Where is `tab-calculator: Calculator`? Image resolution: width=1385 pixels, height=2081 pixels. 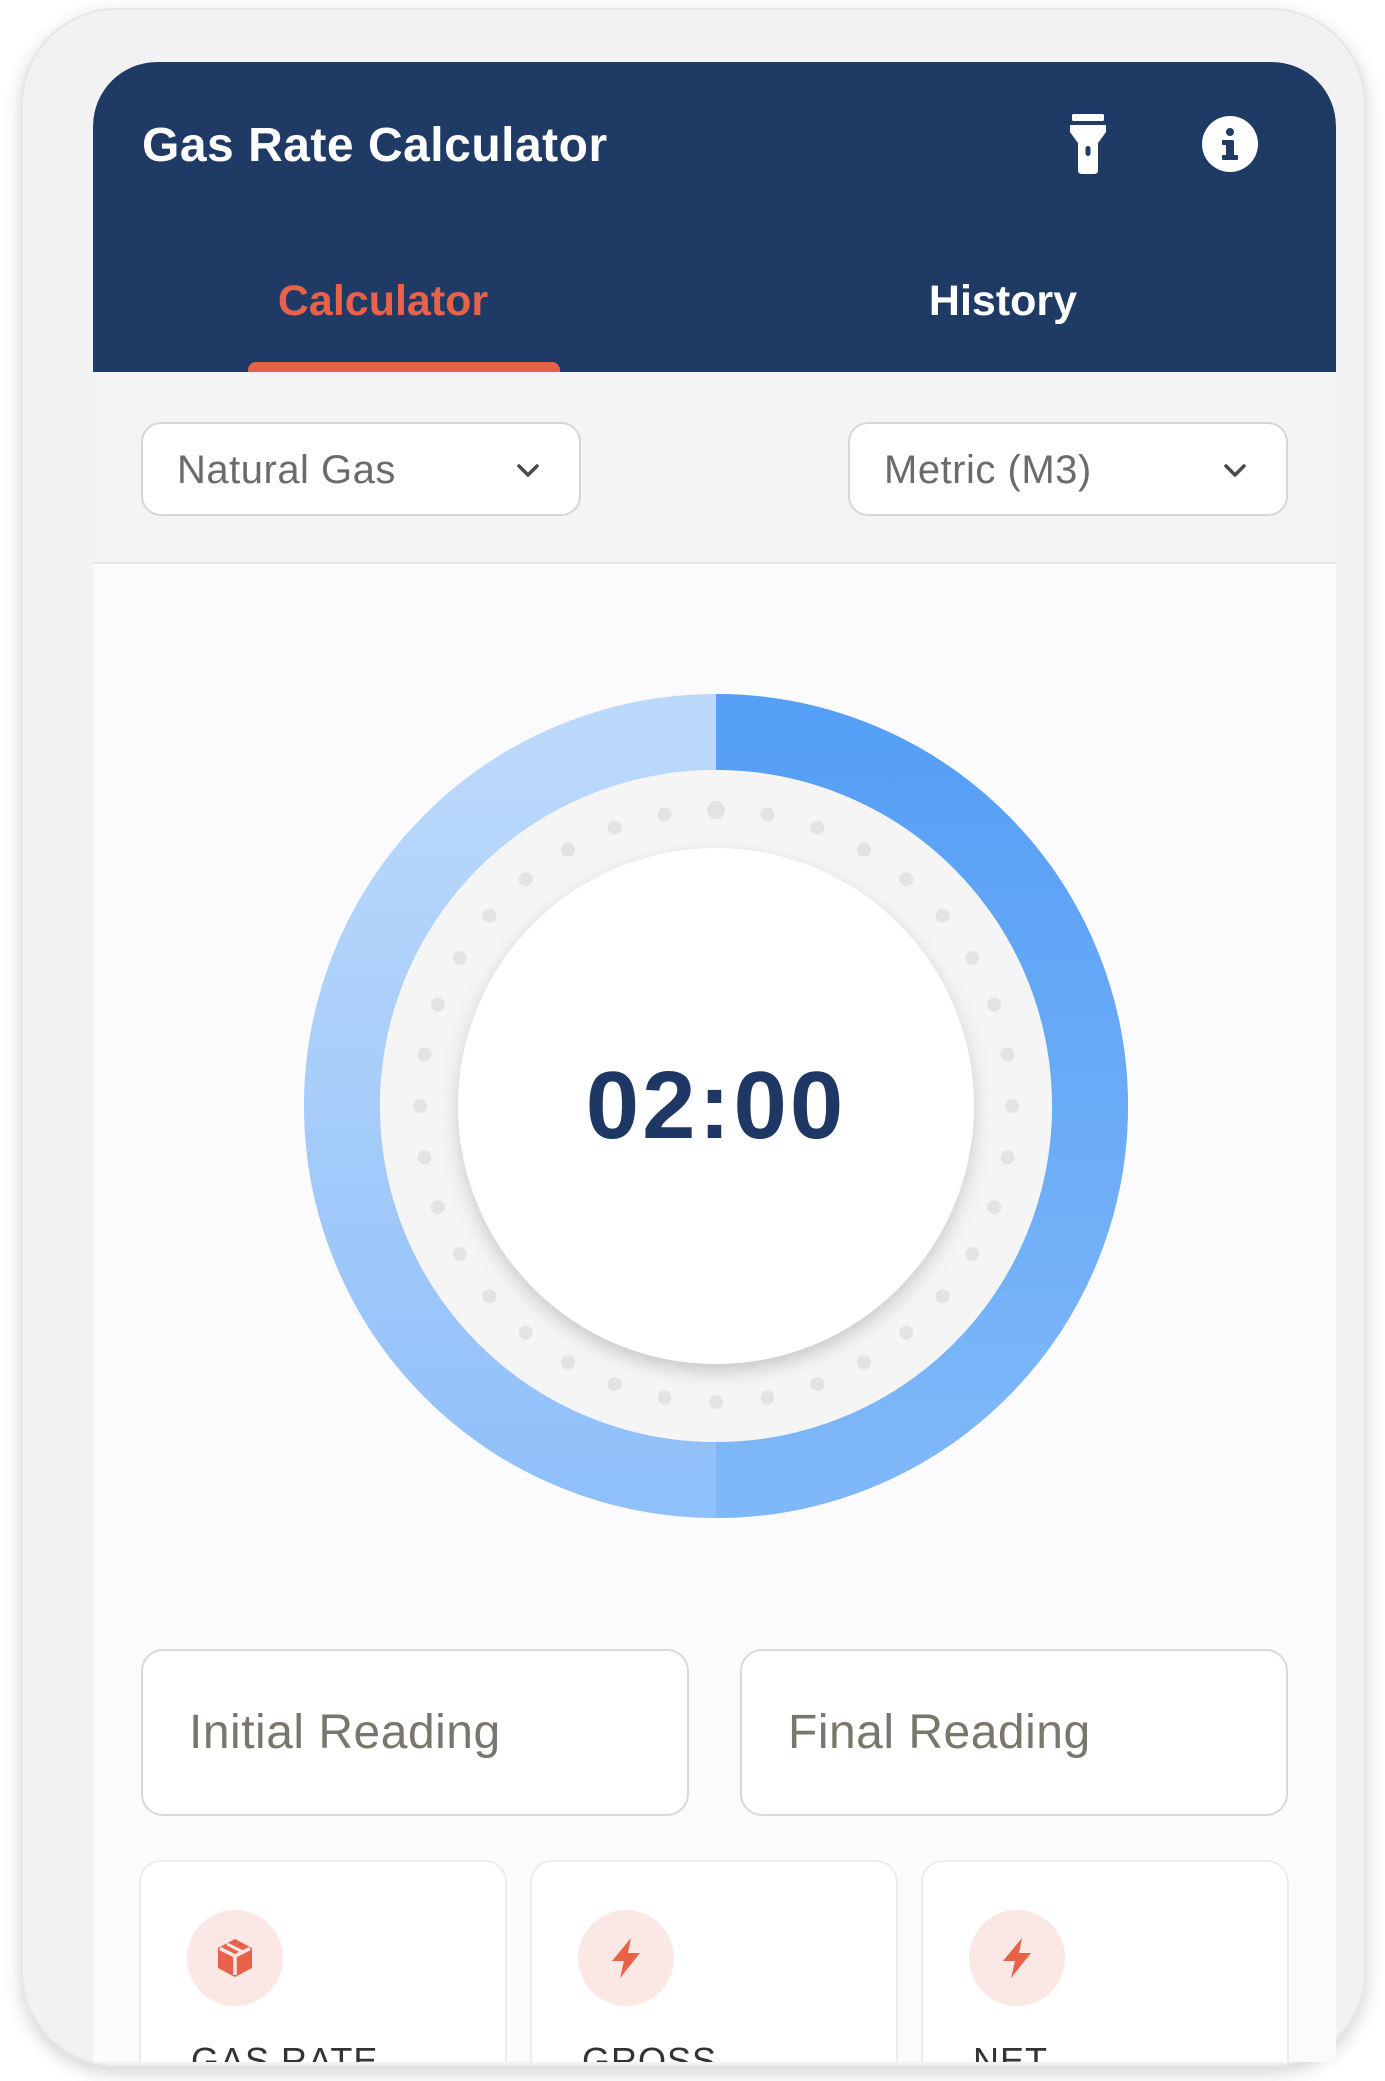 tab-calculator: Calculator is located at coordinates (383, 301).